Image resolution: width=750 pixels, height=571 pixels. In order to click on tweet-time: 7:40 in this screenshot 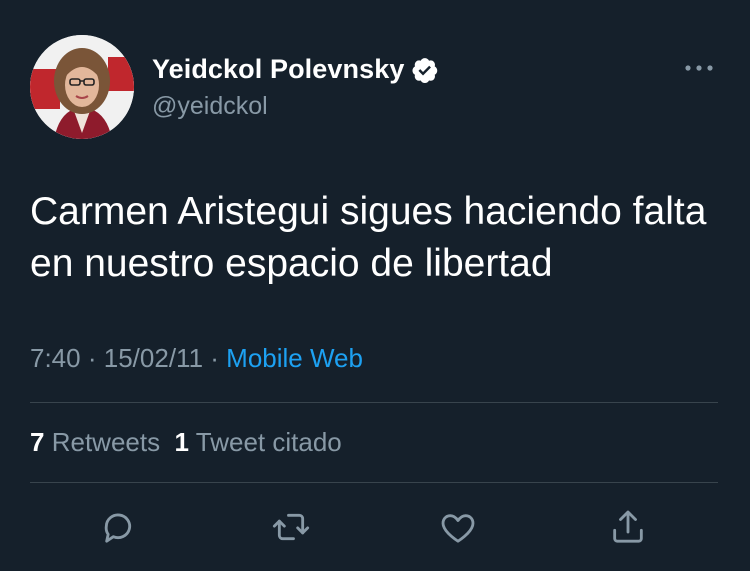, I will do `click(55, 358)`.